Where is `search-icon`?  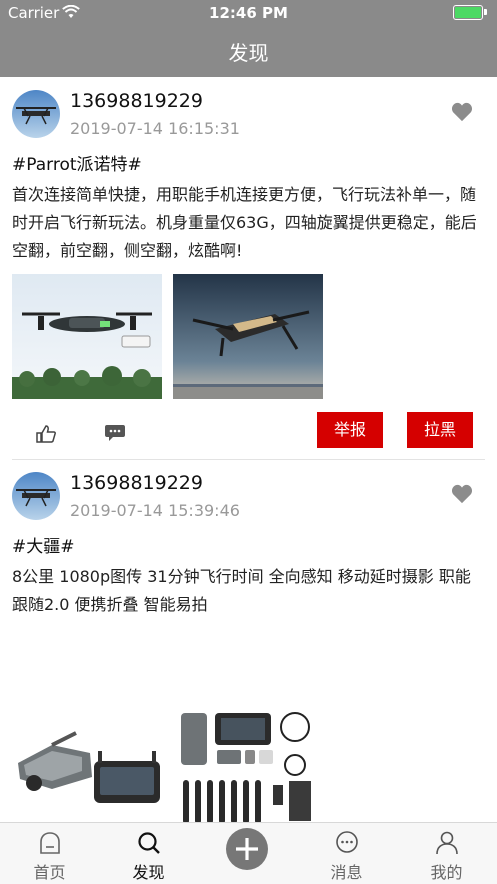 search-icon is located at coordinates (149, 843).